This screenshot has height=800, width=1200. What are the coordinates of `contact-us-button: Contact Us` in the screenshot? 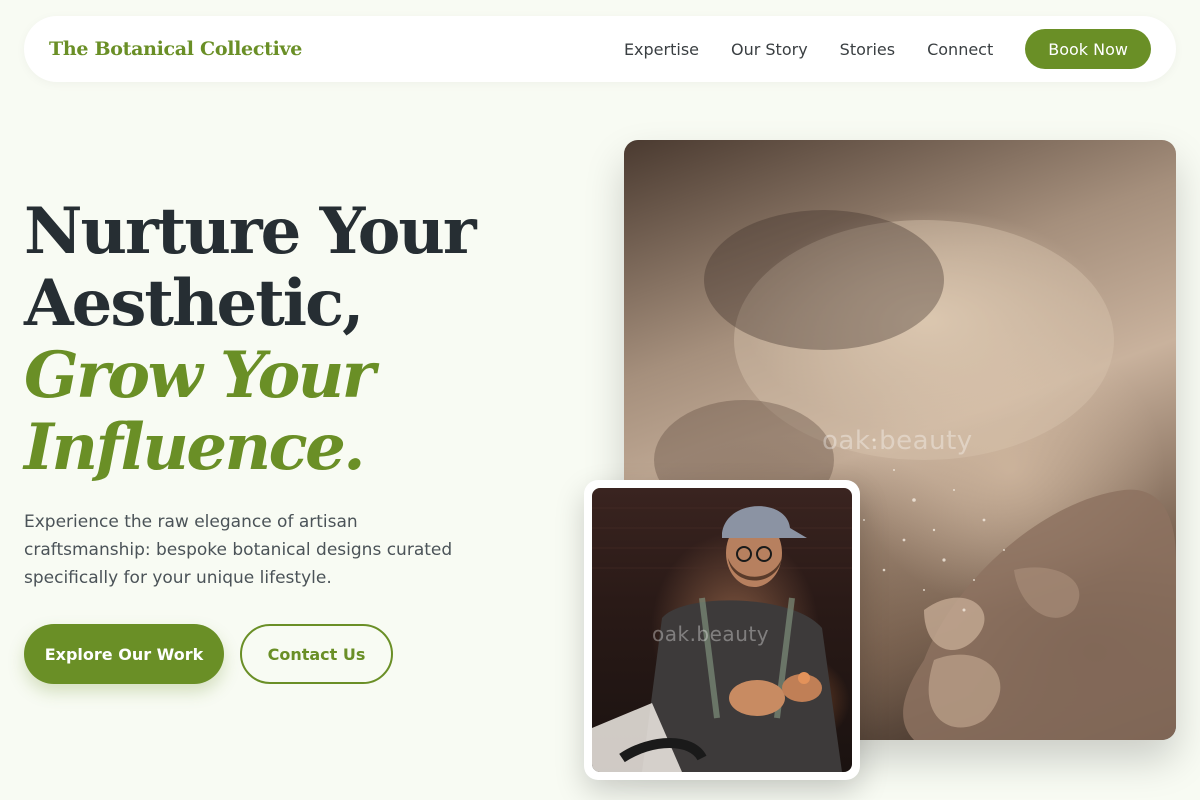 It's located at (316, 654).